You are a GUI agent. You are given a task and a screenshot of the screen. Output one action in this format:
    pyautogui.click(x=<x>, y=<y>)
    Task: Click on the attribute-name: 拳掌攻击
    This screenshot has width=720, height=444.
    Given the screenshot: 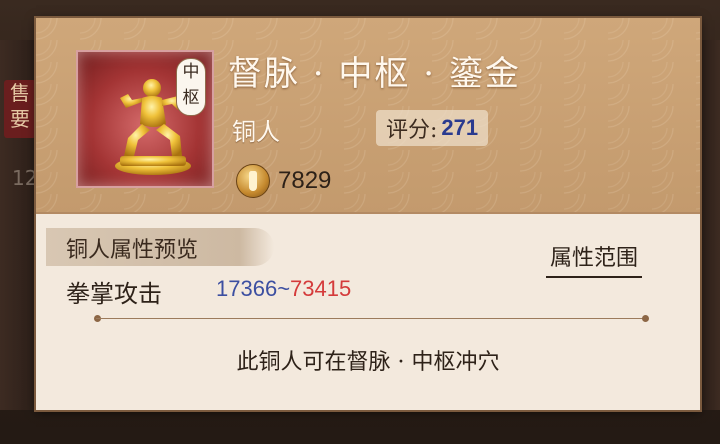 What is the action you would take?
    pyautogui.click(x=114, y=294)
    